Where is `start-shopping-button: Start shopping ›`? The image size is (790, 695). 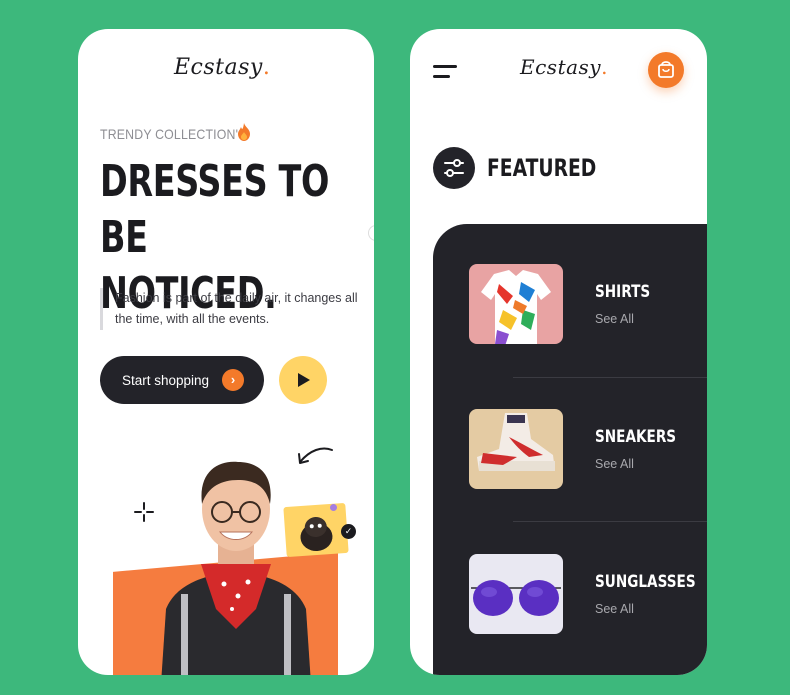 start-shopping-button: Start shopping › is located at coordinates (182, 380).